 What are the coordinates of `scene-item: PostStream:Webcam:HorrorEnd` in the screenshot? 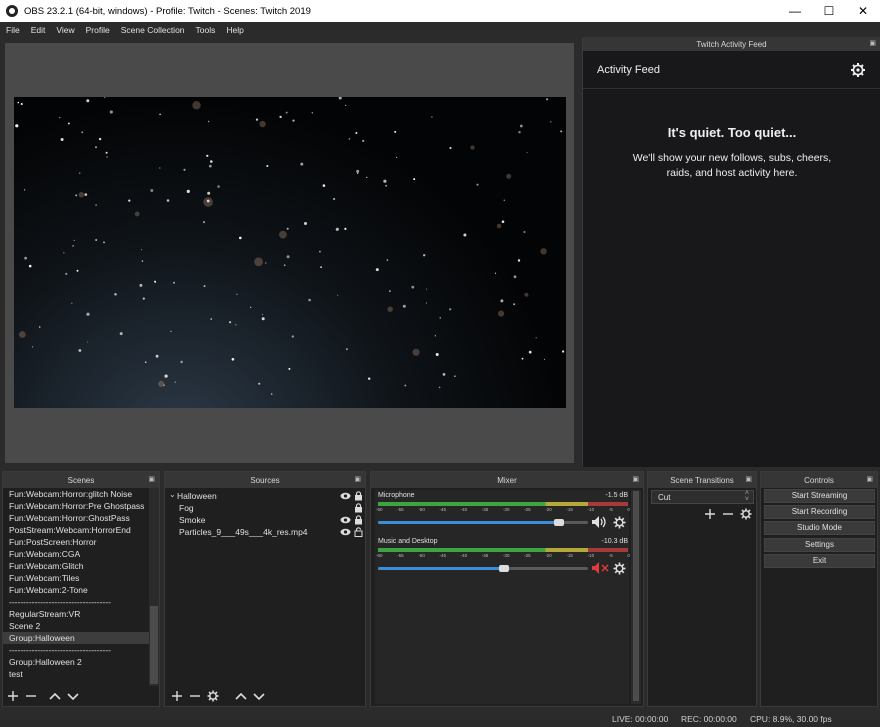 It's located at (76, 530).